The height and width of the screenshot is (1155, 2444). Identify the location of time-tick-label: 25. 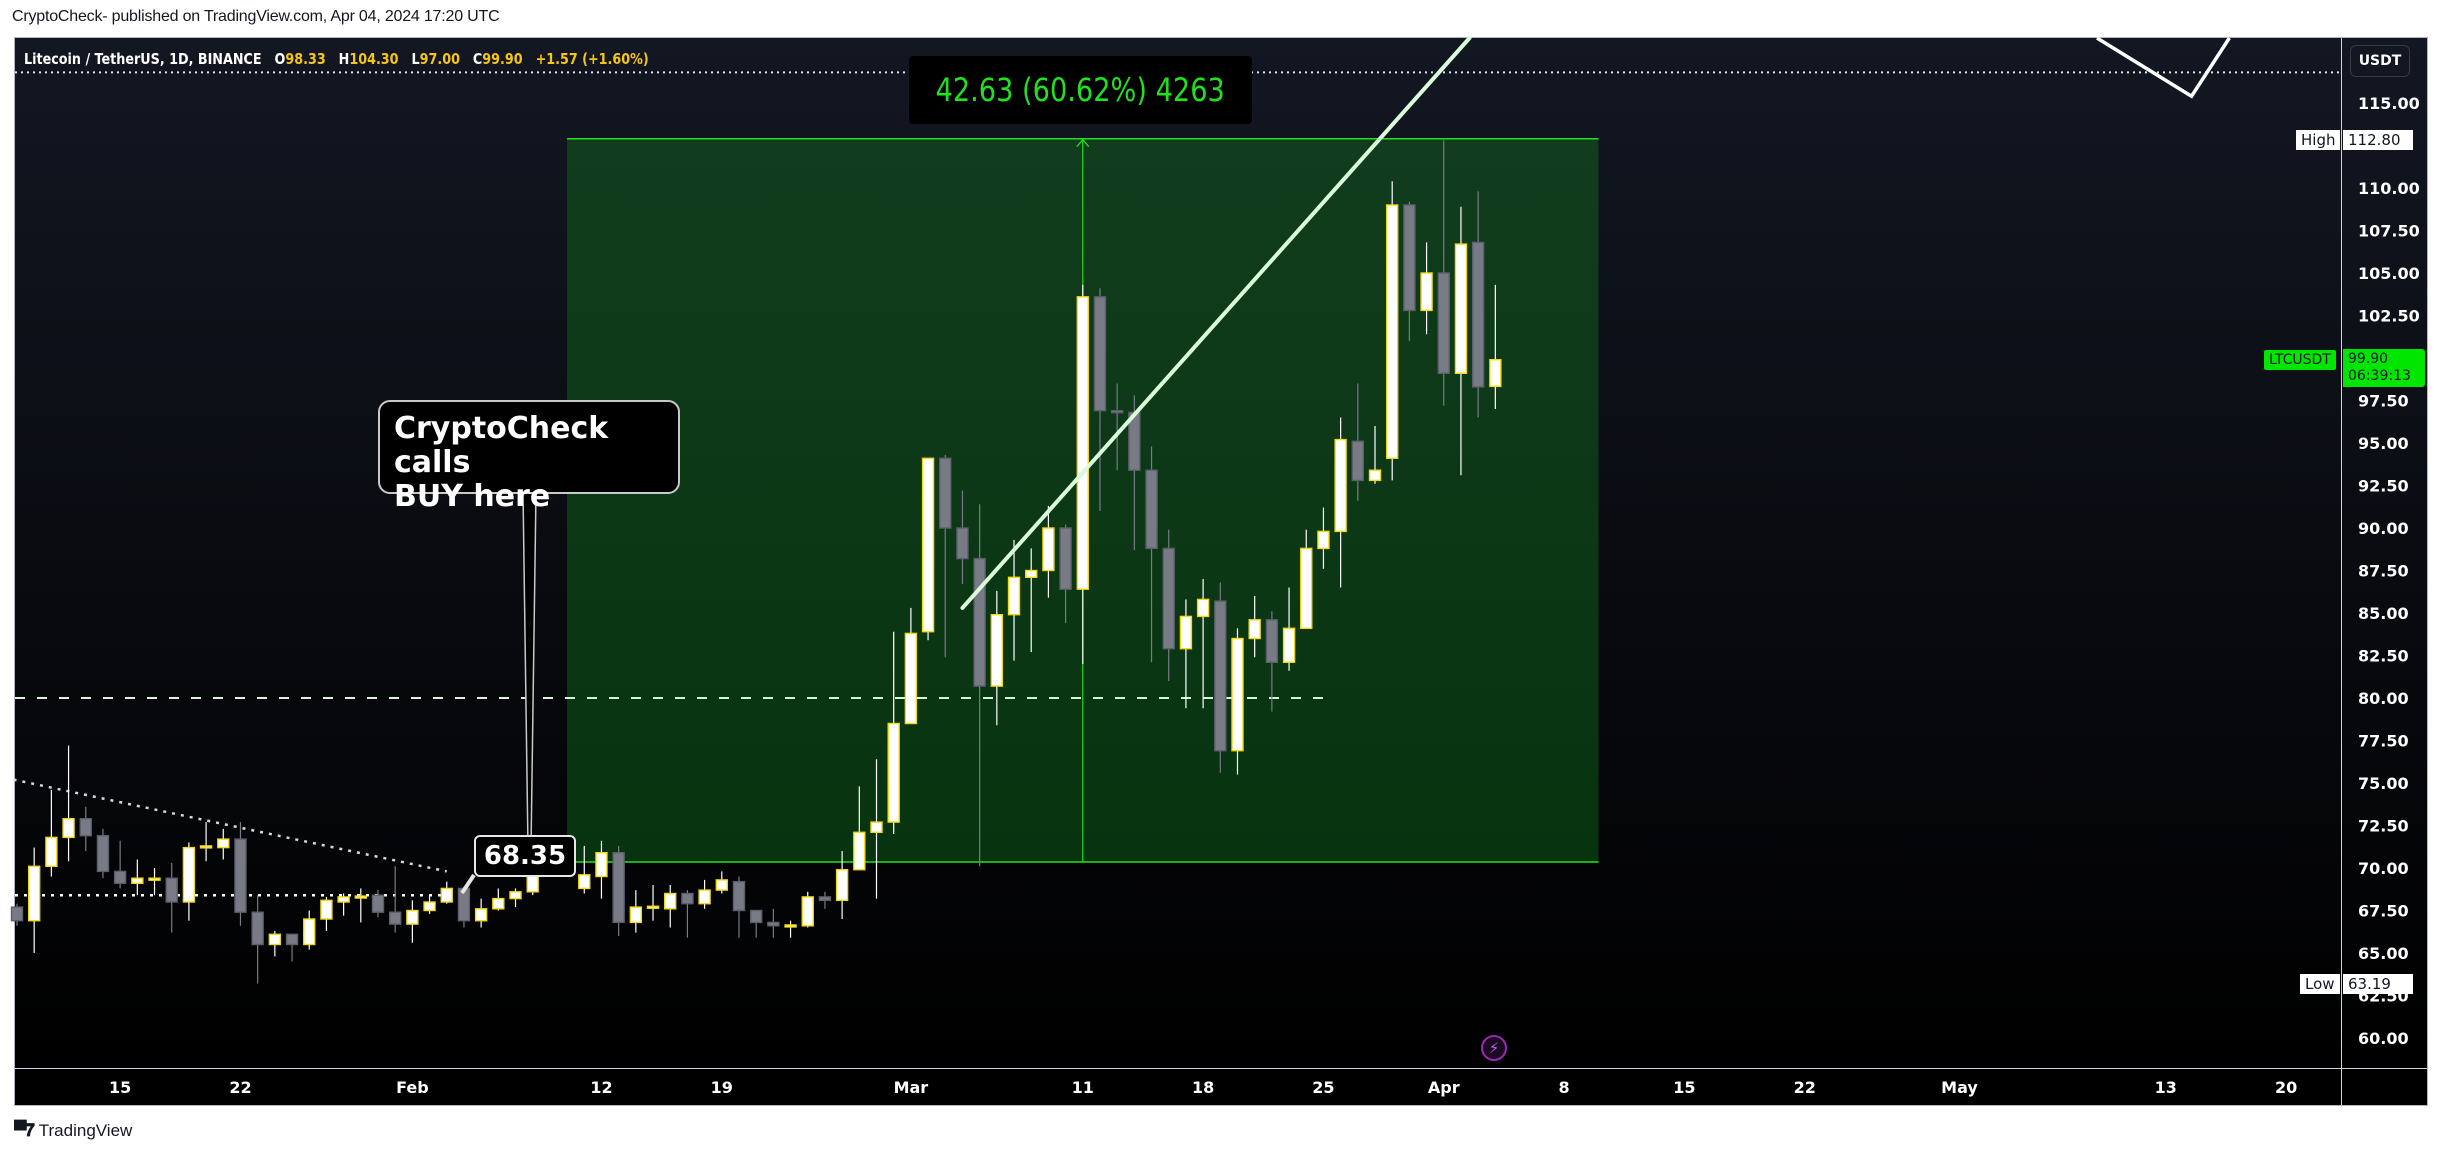
(1323, 1087).